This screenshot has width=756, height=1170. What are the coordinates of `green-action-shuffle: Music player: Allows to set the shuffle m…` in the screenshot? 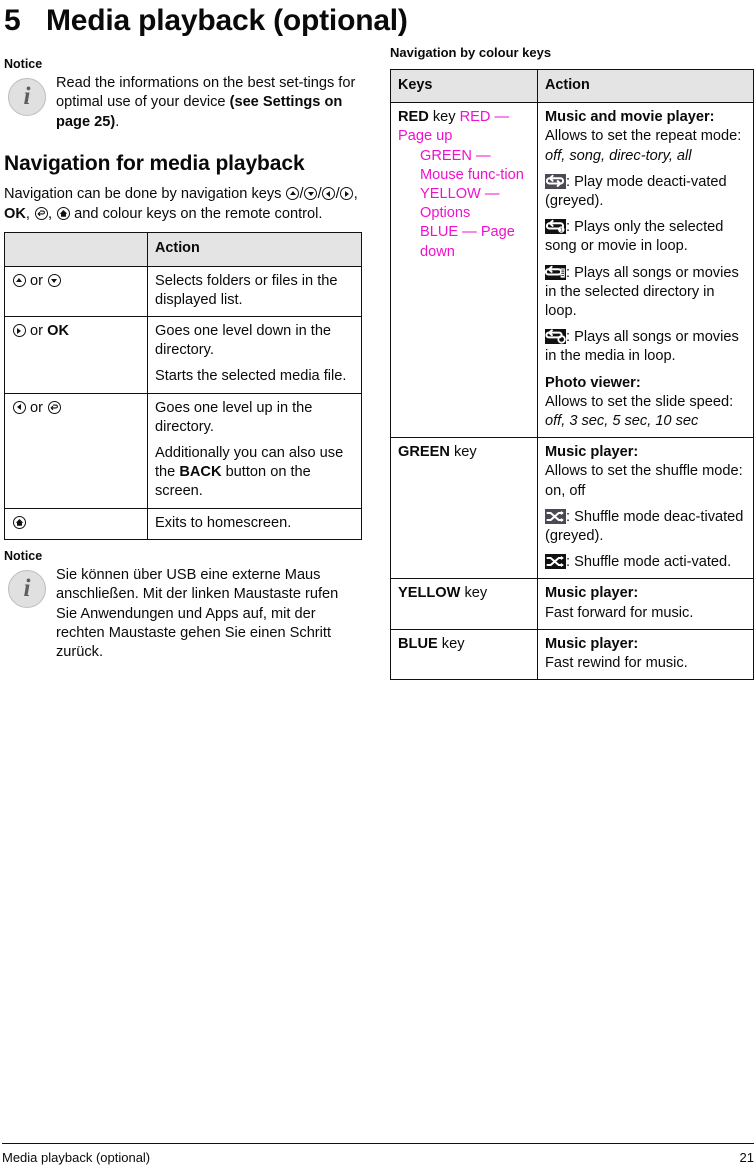 It's located at (644, 471).